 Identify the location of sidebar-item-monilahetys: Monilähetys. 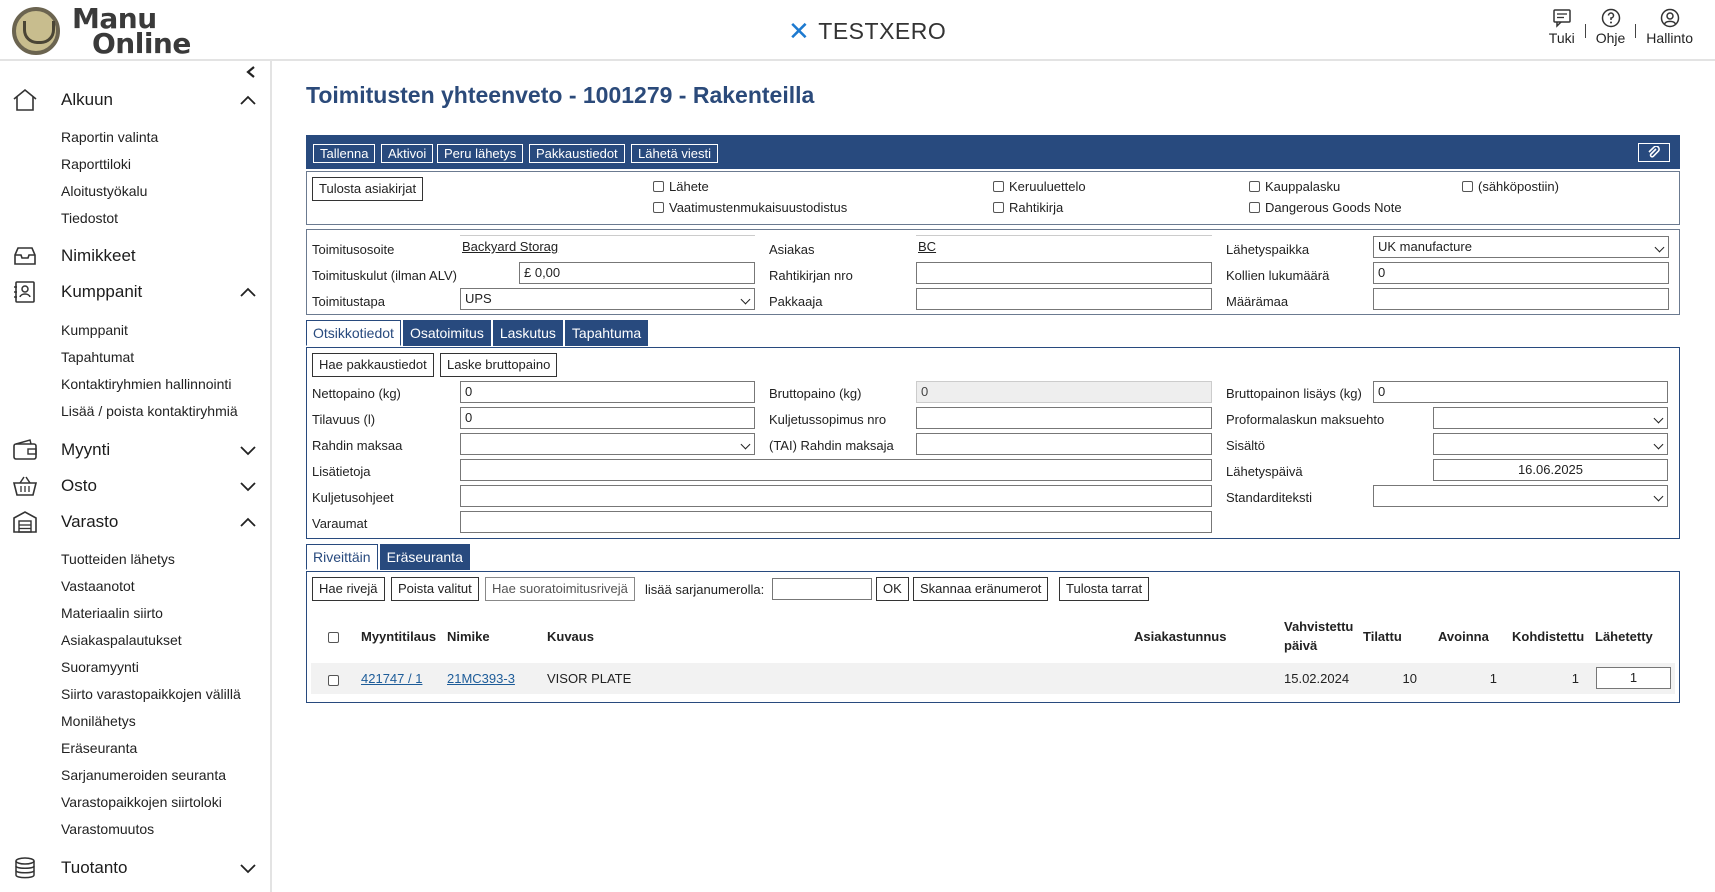
(98, 721).